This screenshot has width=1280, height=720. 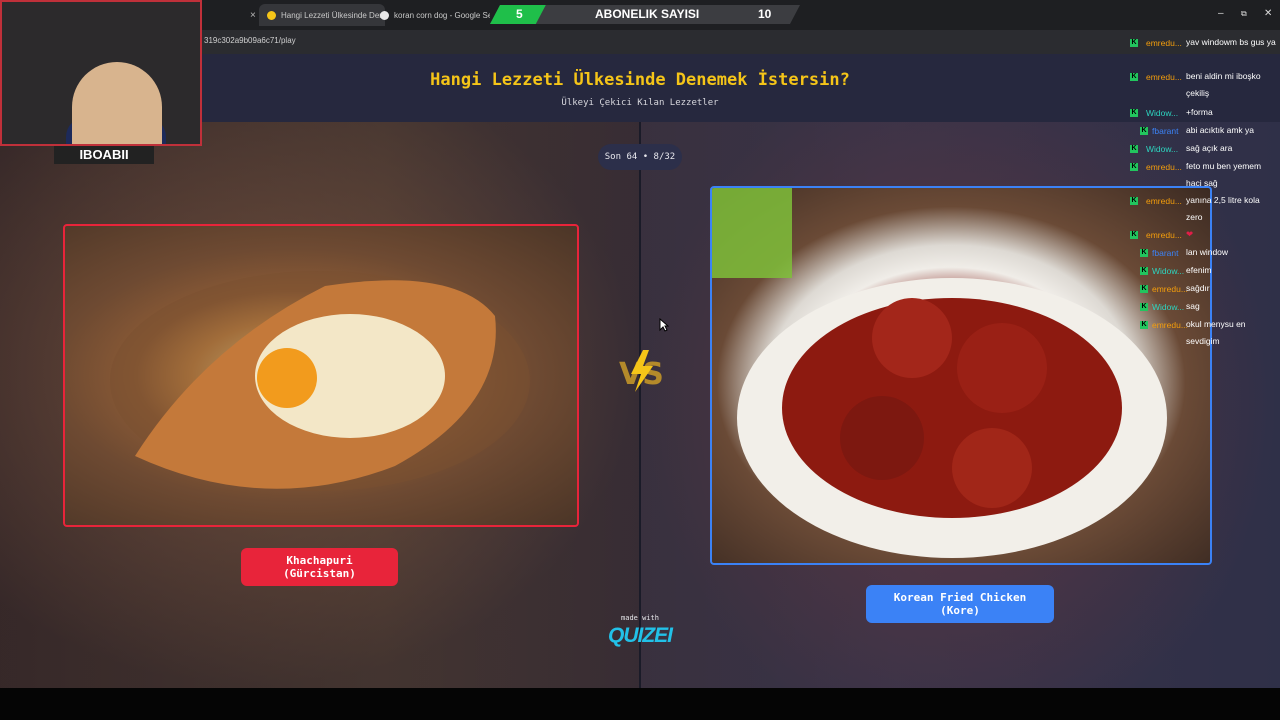 What do you see at coordinates (519, 14) in the screenshot?
I see `subscriber-current: 5` at bounding box center [519, 14].